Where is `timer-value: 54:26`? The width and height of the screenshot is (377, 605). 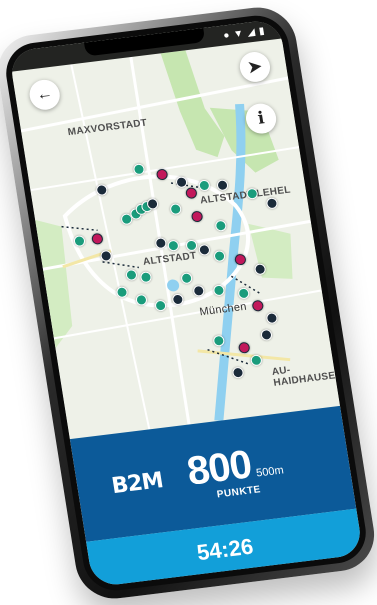 timer-value: 54:26 is located at coordinates (225, 549).